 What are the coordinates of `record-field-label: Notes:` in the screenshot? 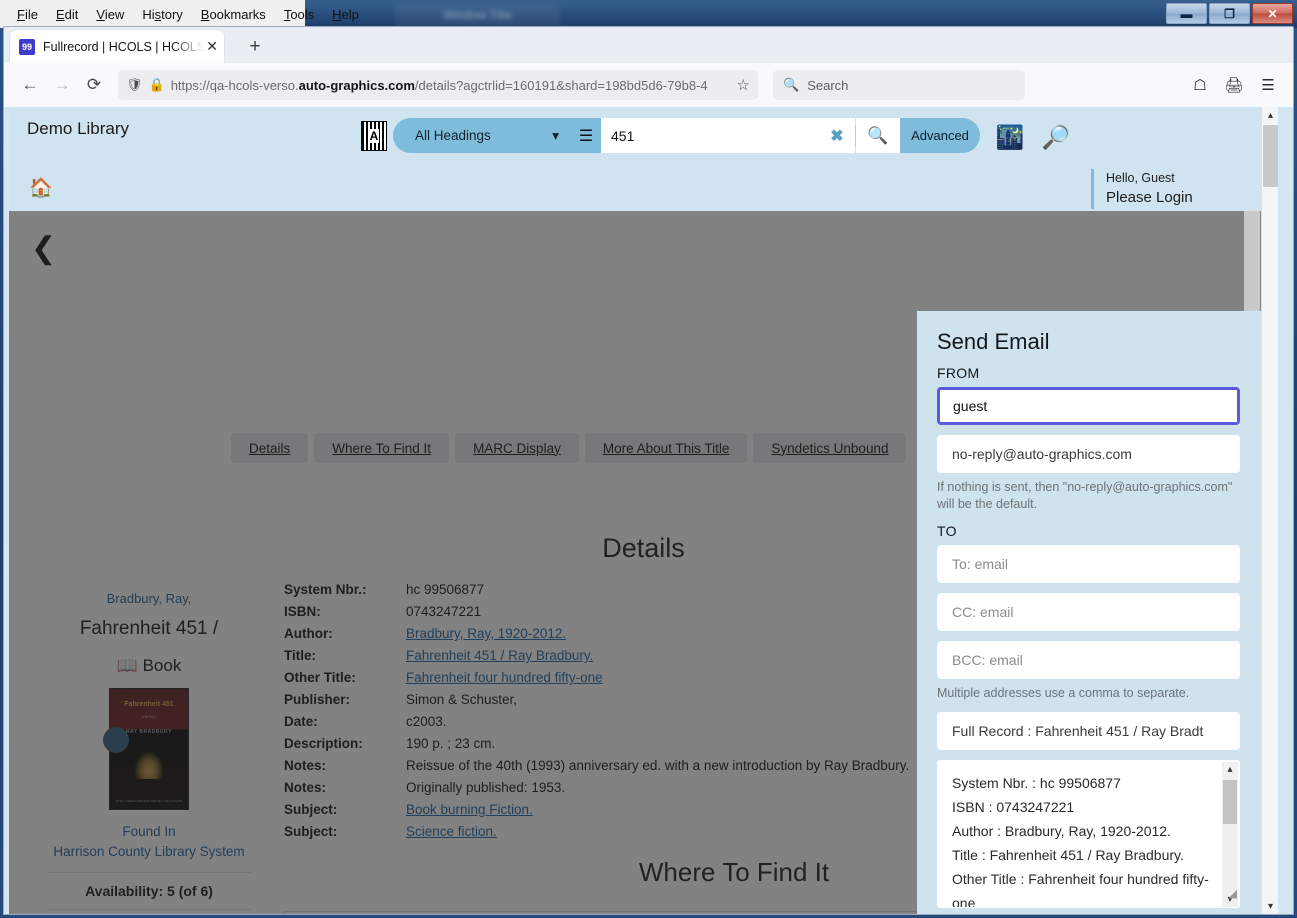 It's located at (305, 787).